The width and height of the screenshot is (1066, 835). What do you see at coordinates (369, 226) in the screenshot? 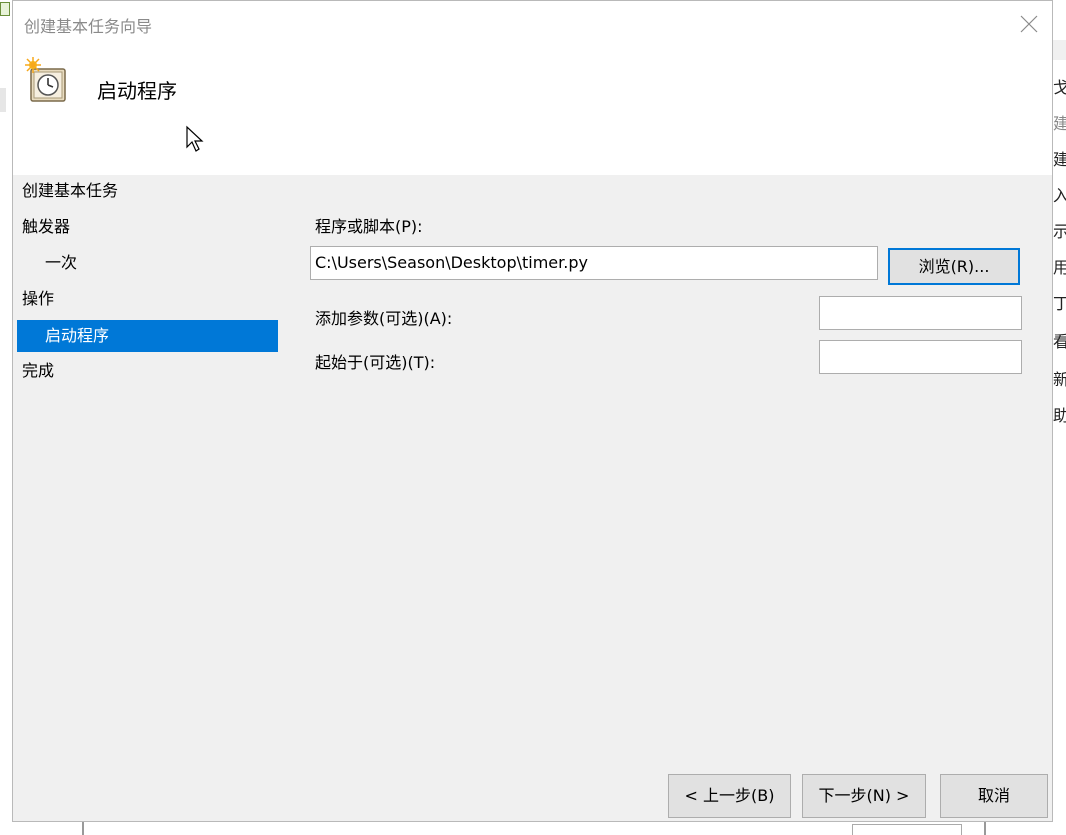
I see `program-script-label: 程序或脚本(P):` at bounding box center [369, 226].